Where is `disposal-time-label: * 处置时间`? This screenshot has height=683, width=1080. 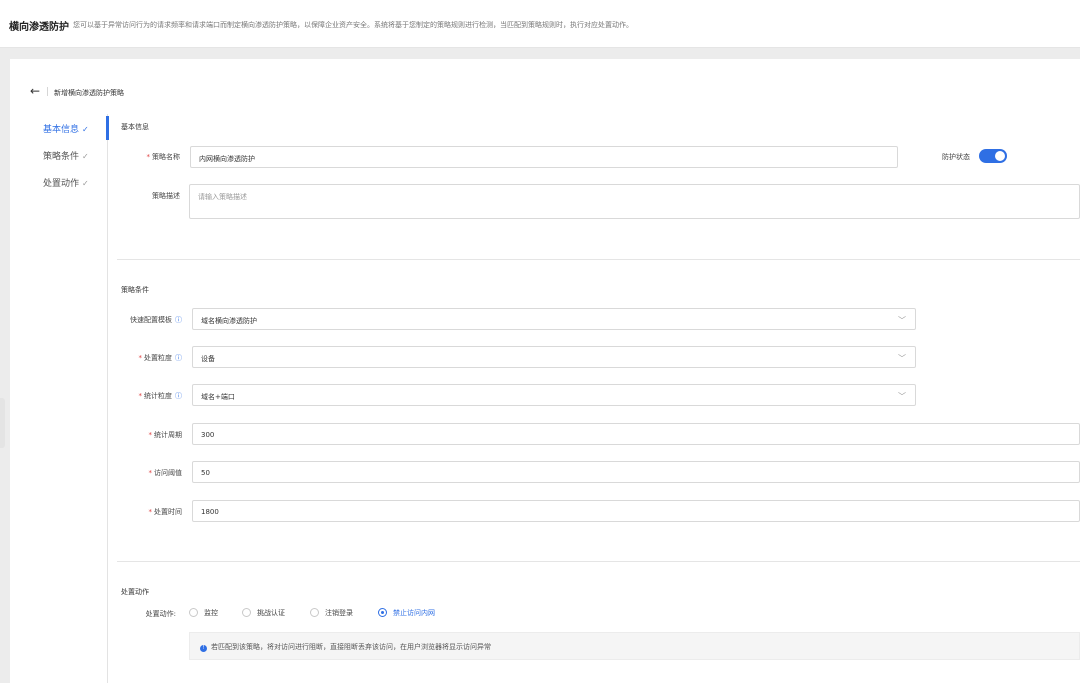 disposal-time-label: * 处置时间 is located at coordinates (165, 512).